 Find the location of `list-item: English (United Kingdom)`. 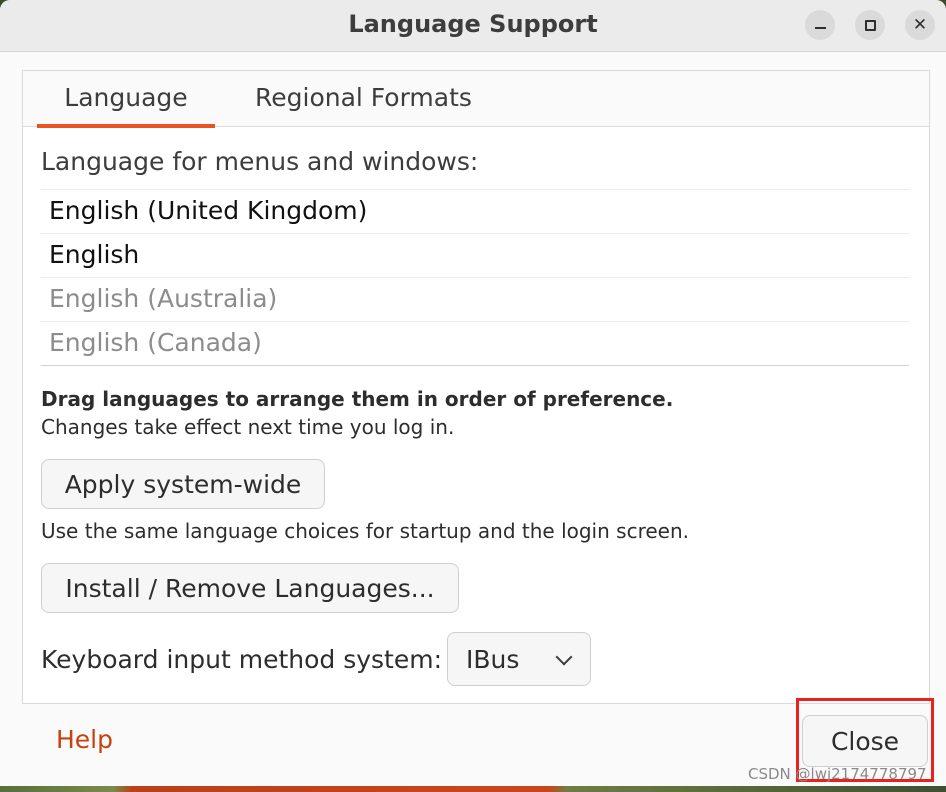

list-item: English (United Kingdom) is located at coordinates (475, 211).